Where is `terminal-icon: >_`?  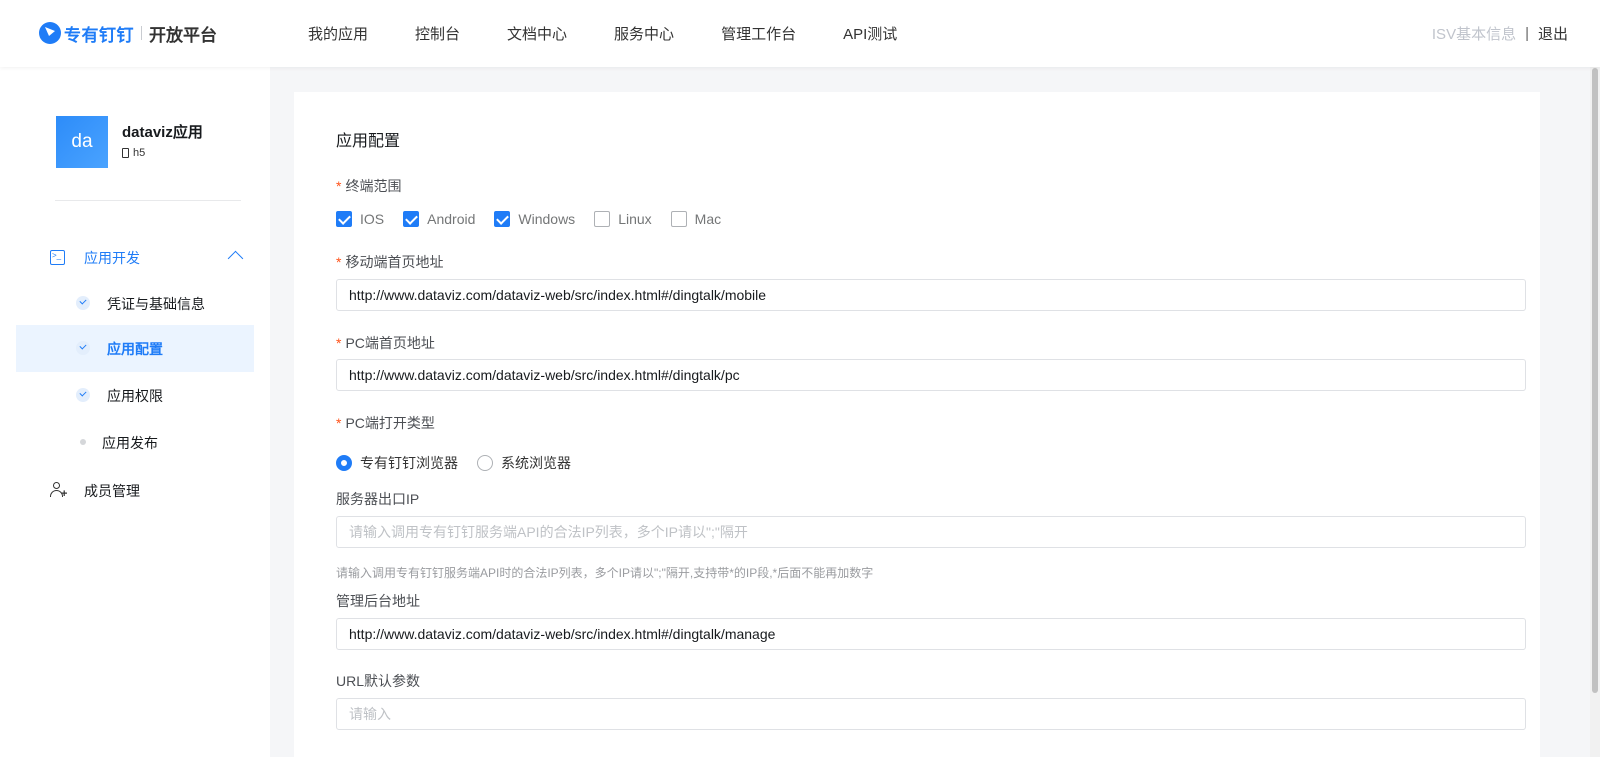 terminal-icon: >_ is located at coordinates (57, 257).